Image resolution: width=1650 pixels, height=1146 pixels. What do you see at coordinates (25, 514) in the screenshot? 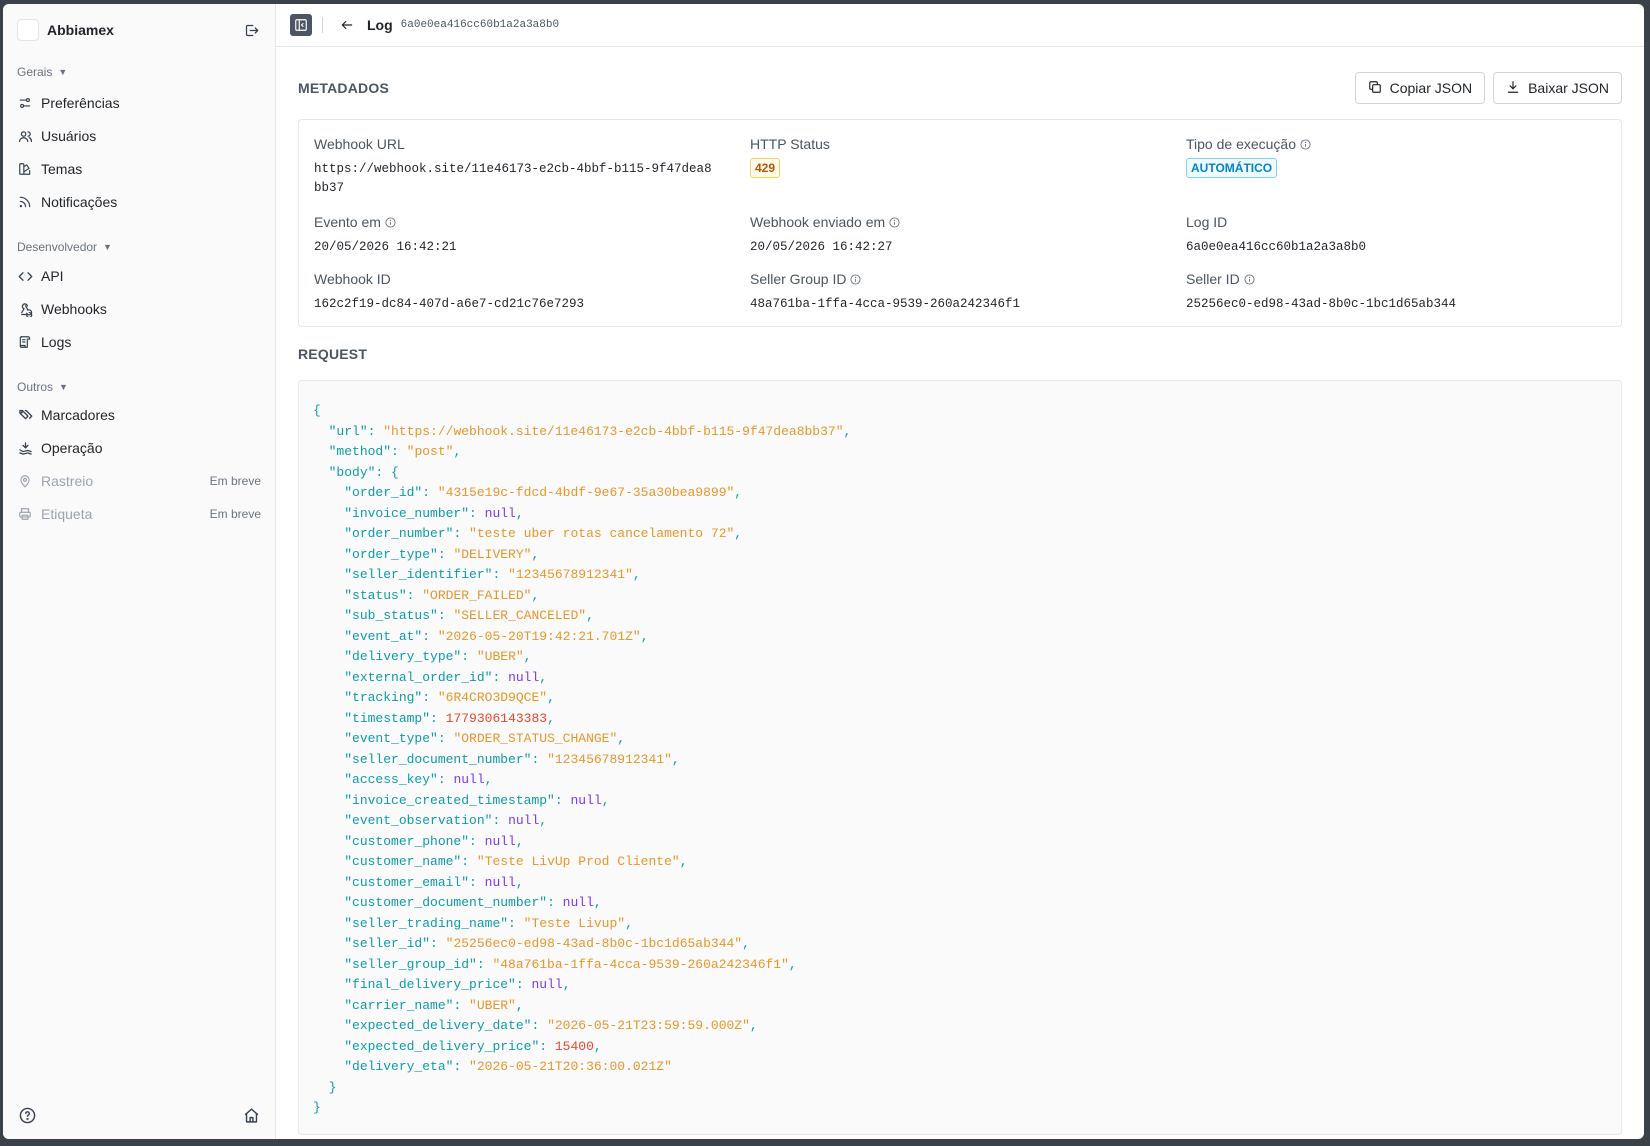
I see `printer-icon` at bounding box center [25, 514].